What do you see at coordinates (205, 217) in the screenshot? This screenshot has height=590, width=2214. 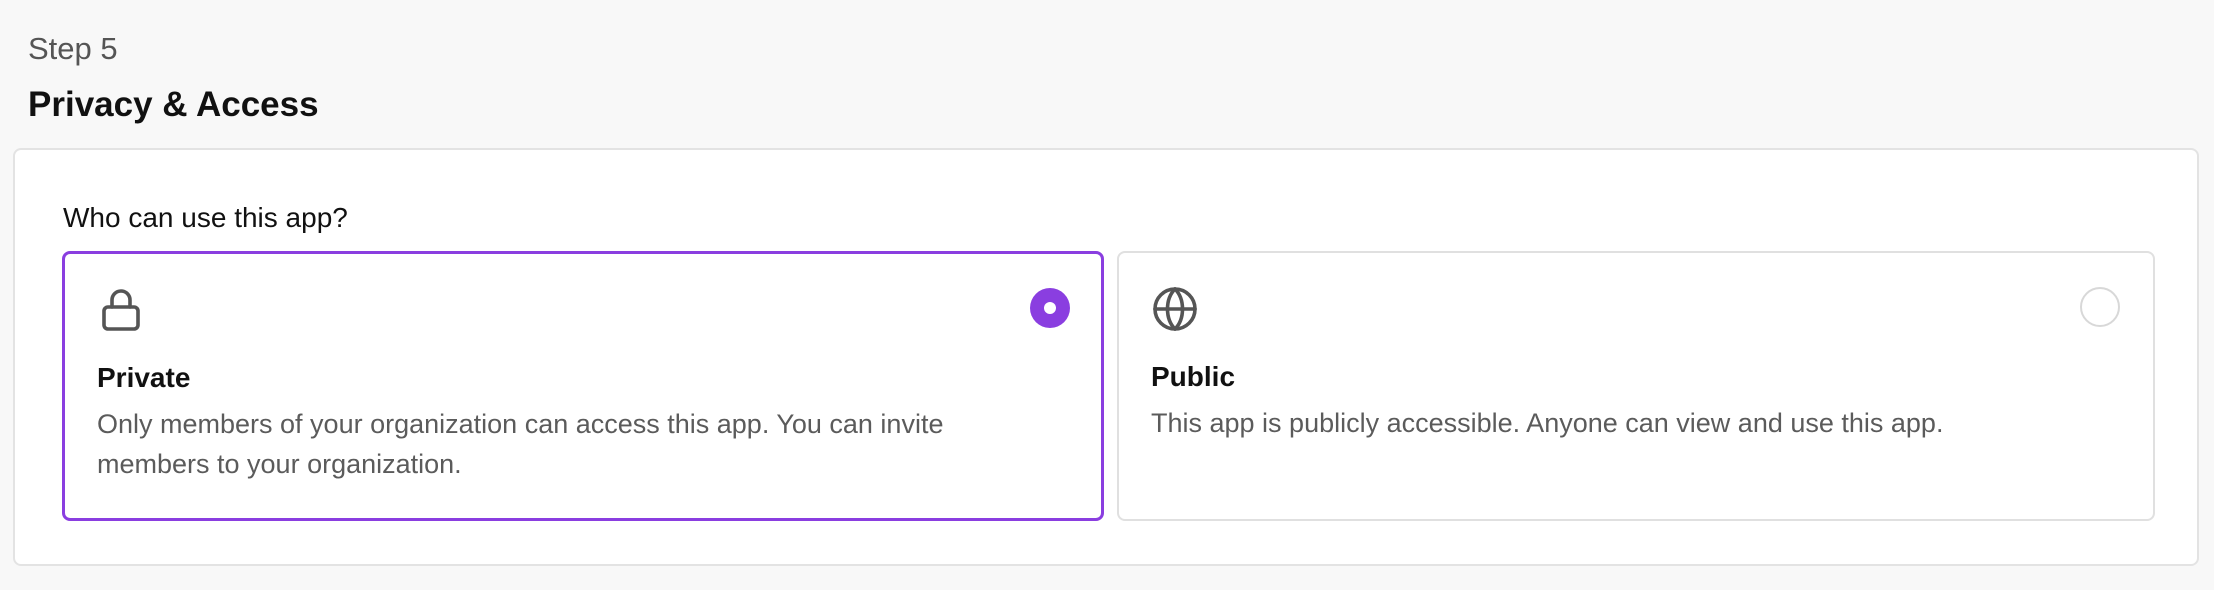 I see `access-question: Who can use this app?` at bounding box center [205, 217].